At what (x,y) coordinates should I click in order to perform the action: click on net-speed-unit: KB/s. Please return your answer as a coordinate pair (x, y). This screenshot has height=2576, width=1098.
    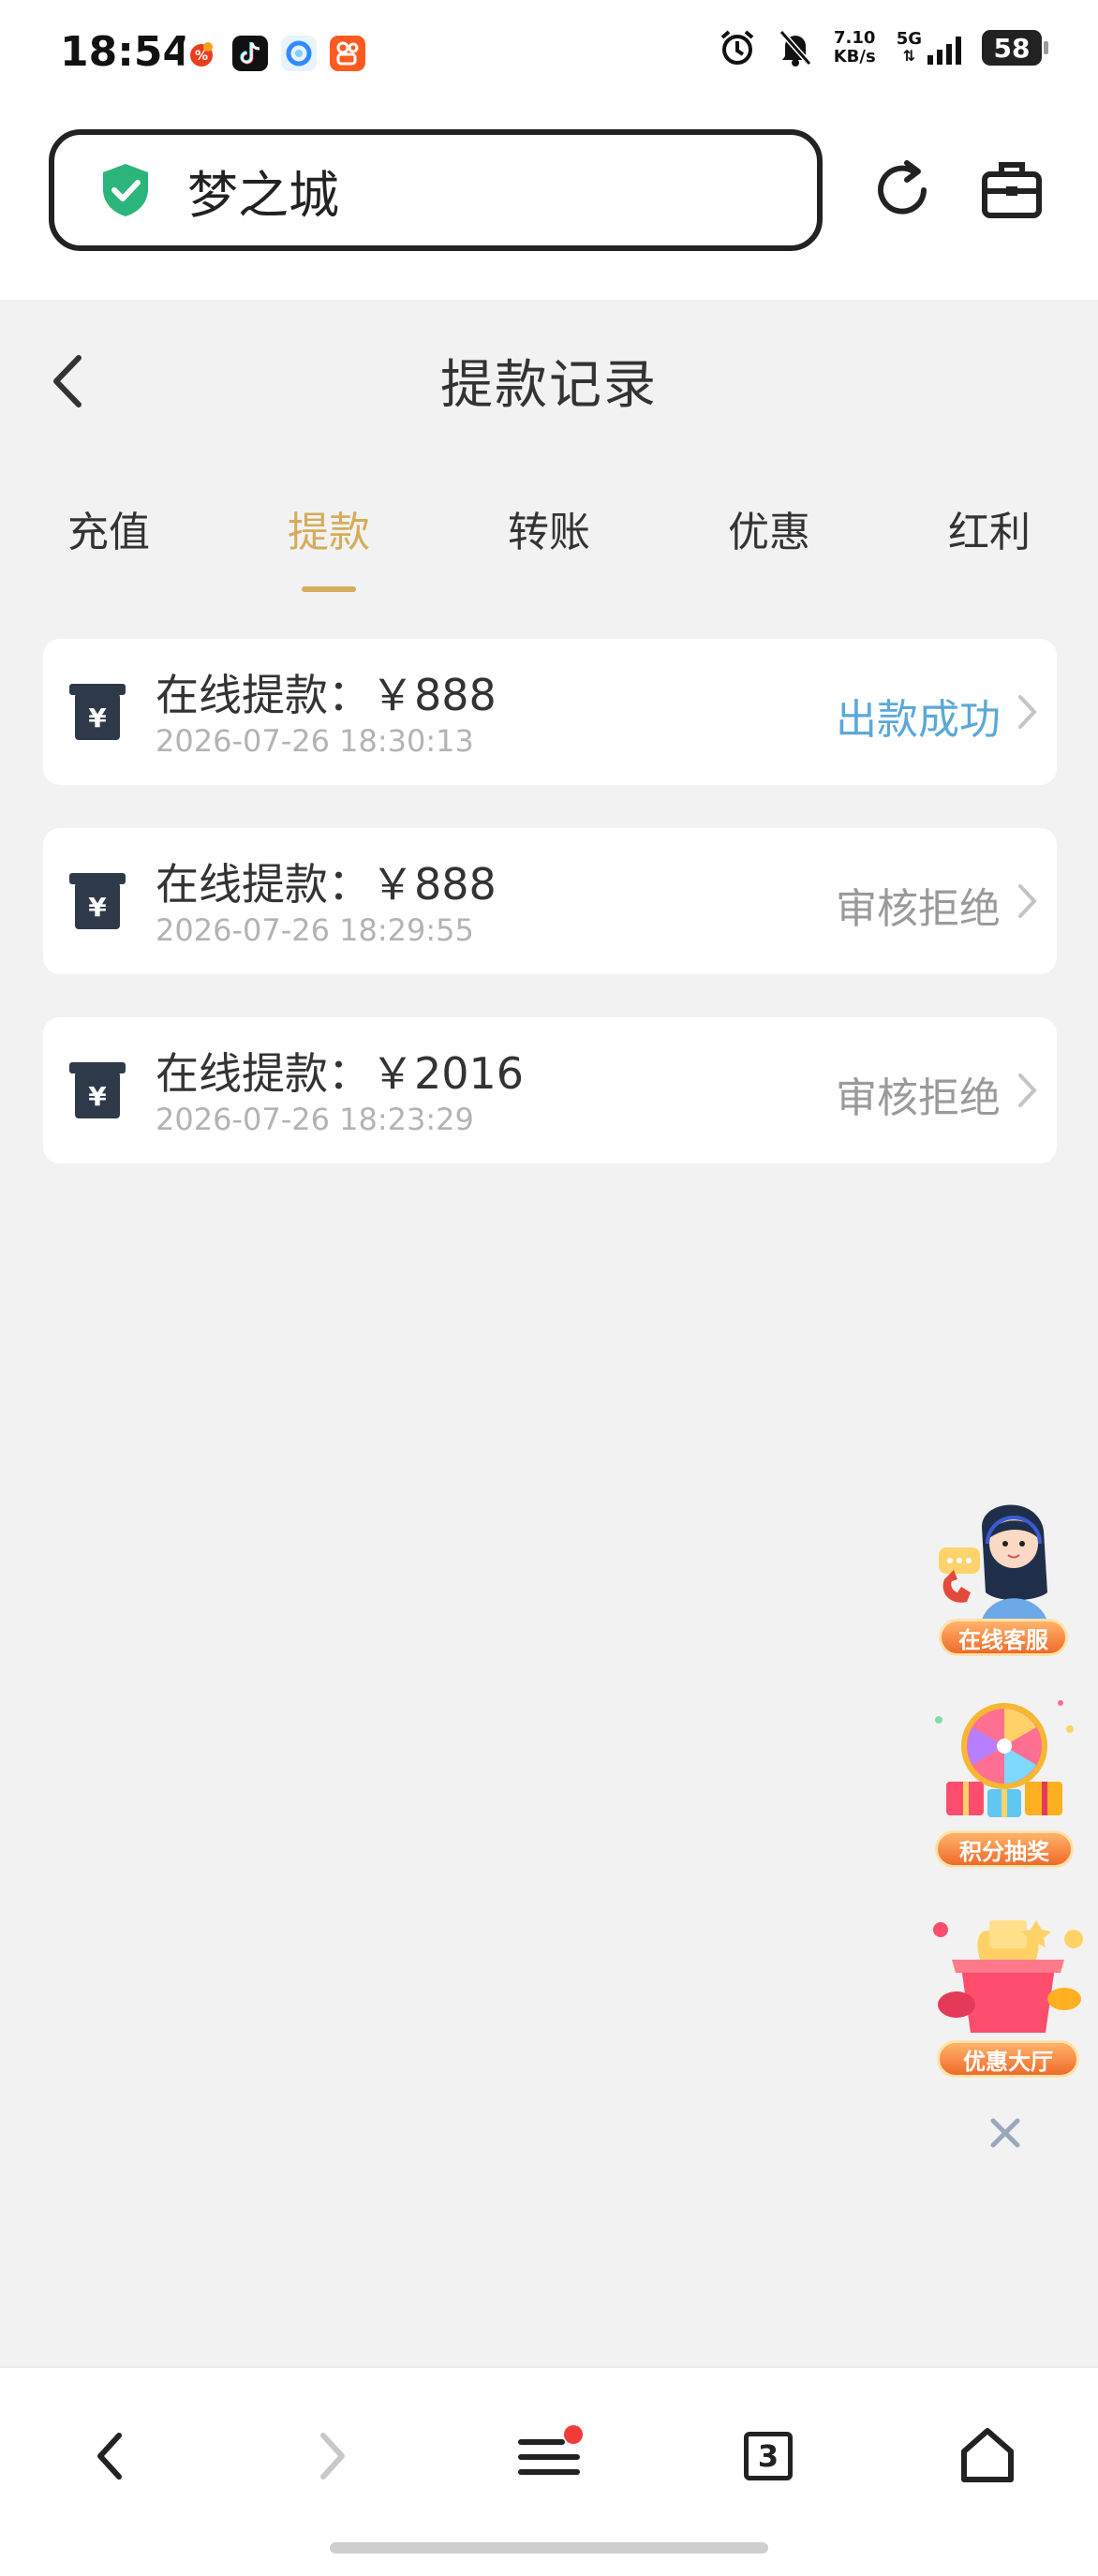
    Looking at the image, I should click on (854, 57).